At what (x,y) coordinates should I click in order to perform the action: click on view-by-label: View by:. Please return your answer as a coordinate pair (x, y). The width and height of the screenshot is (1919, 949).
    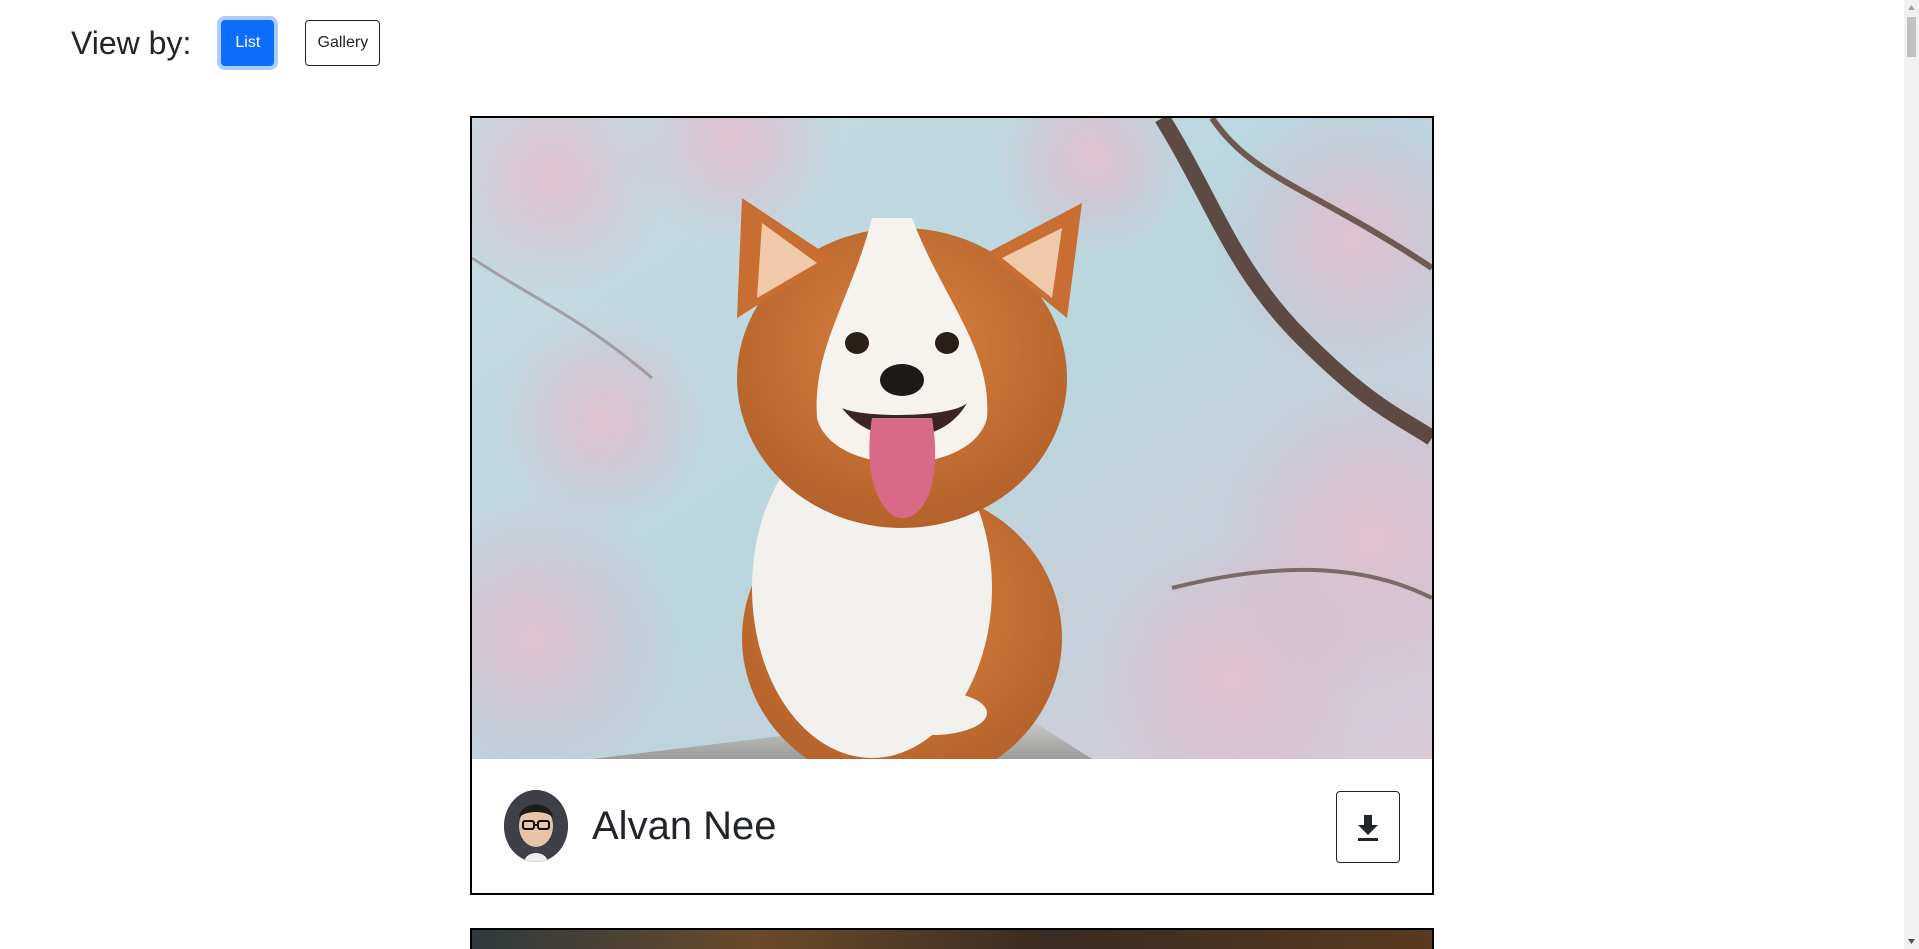
    Looking at the image, I should click on (131, 43).